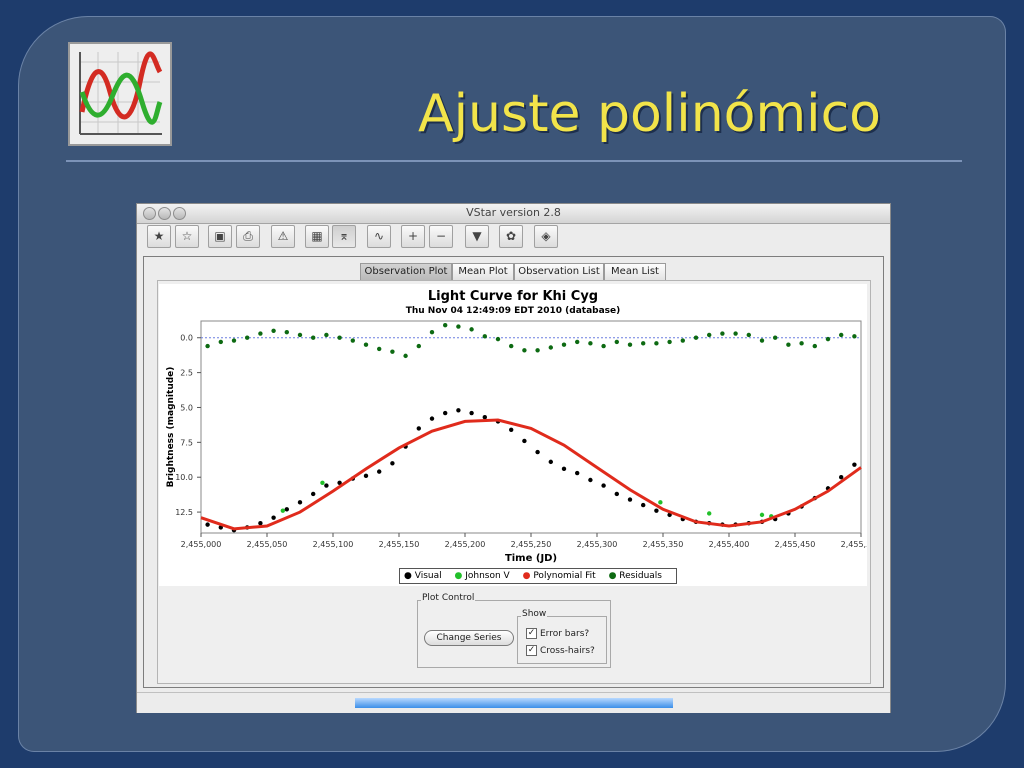  I want to click on legend-johnson-v: ● Johnson V, so click(482, 576).